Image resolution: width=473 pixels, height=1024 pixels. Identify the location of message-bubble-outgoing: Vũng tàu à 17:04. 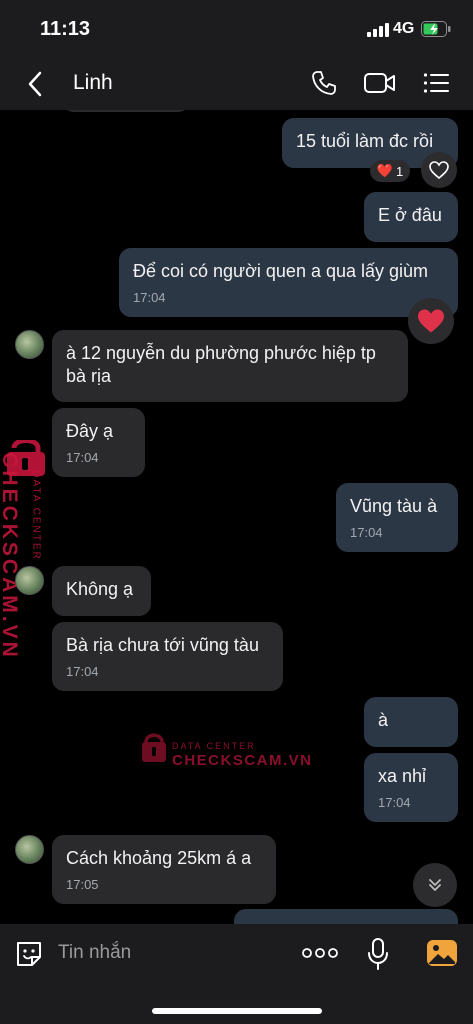
(397, 517).